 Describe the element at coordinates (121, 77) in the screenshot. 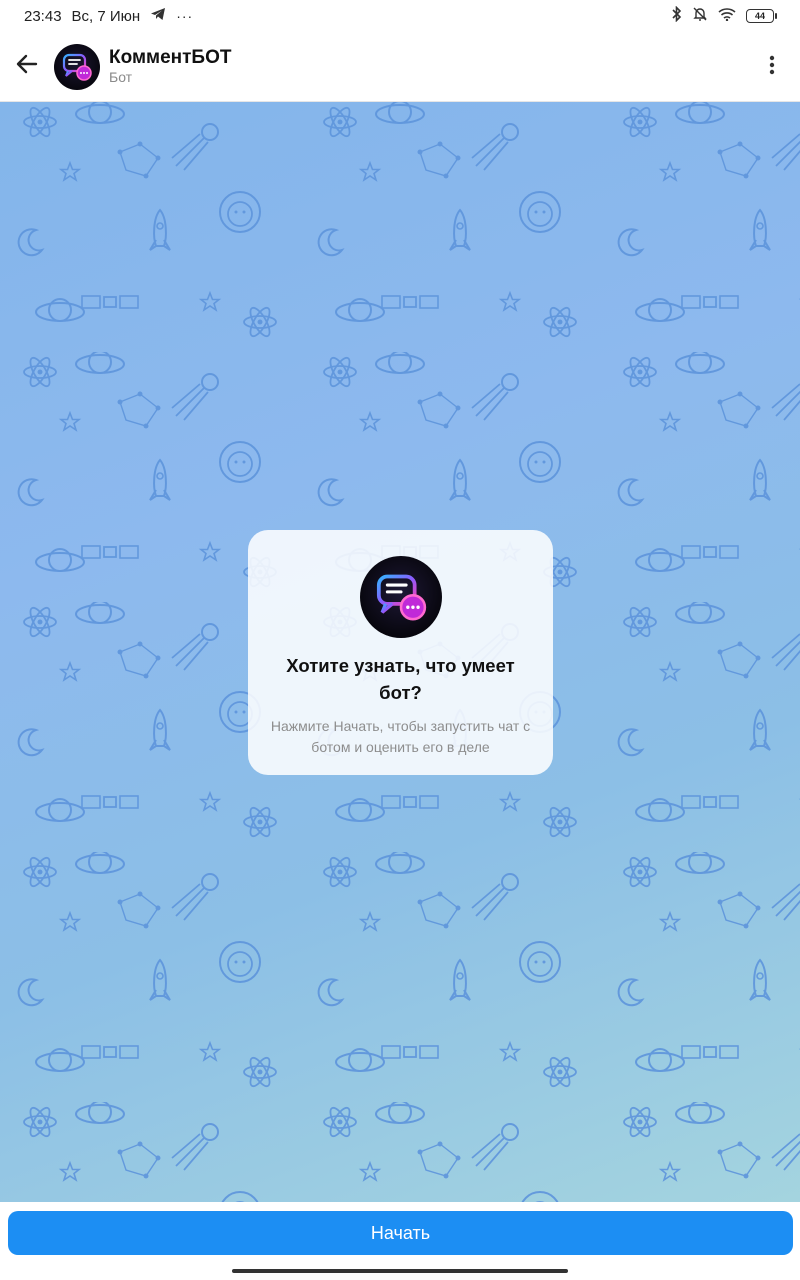

I see `chat-subtitle: Бот` at that location.